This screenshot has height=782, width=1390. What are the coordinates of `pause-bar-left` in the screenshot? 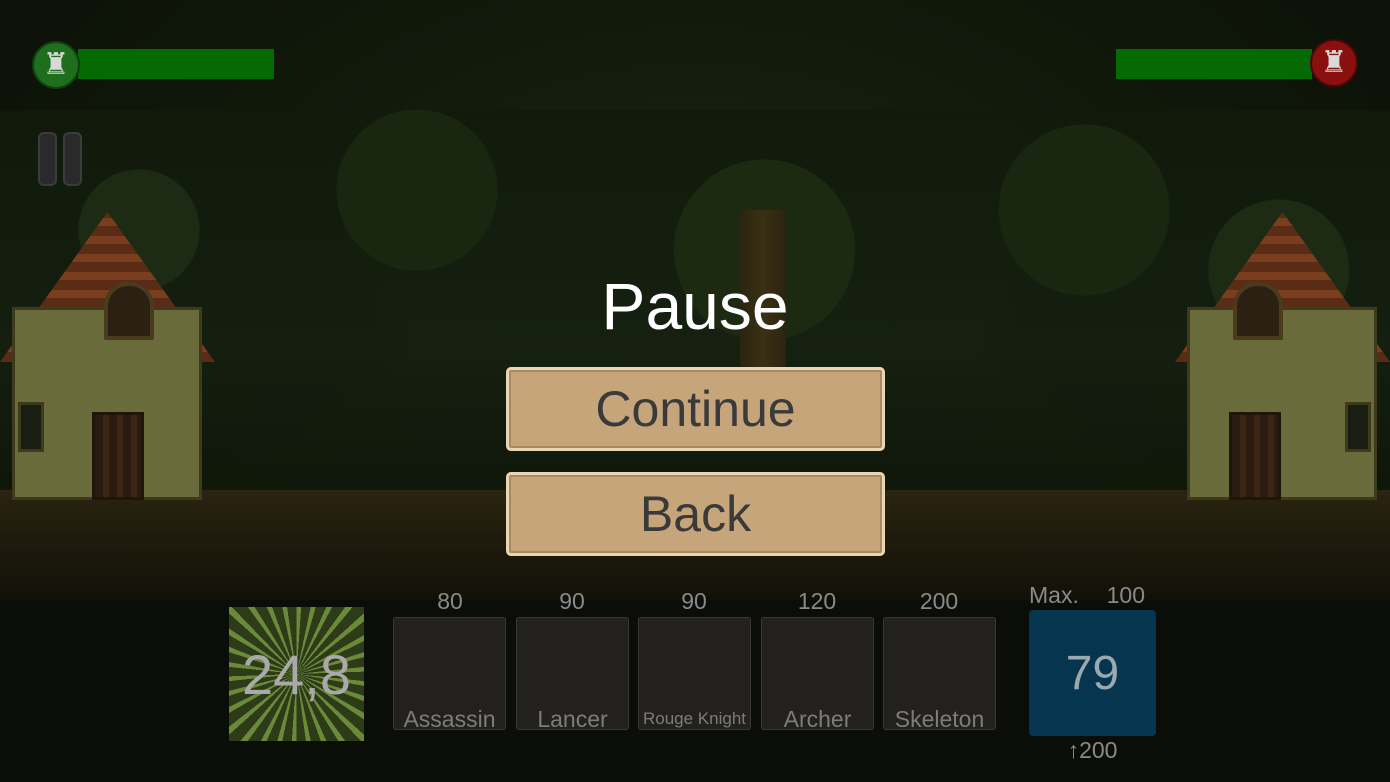 It's located at (47, 159).